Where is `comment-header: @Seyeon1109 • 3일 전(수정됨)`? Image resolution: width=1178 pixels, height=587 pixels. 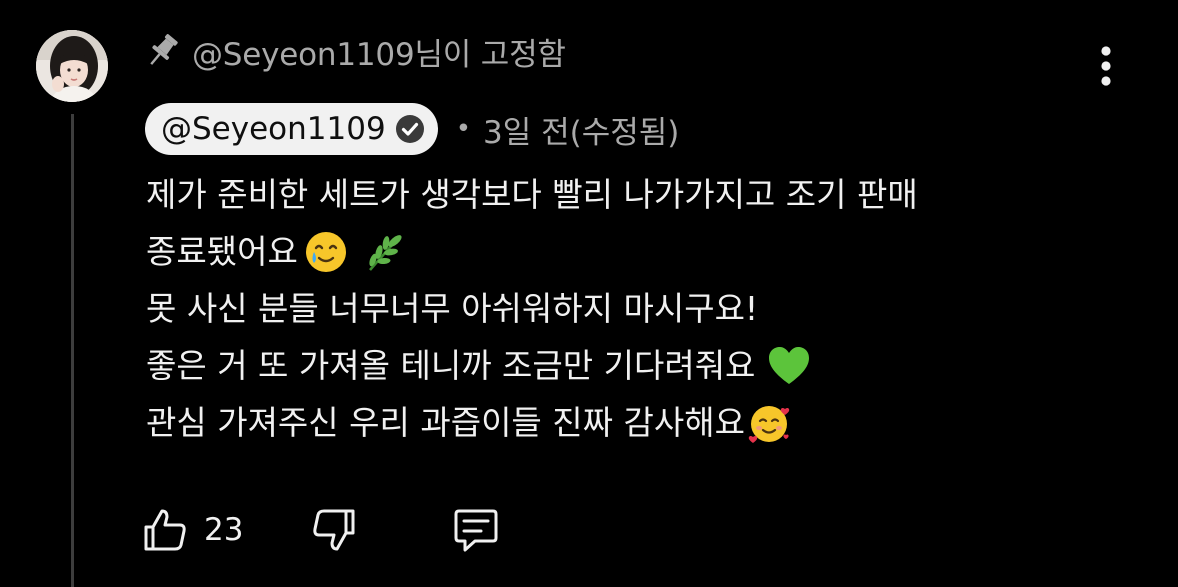 comment-header: @Seyeon1109 • 3일 전(수정됨) is located at coordinates (412, 129).